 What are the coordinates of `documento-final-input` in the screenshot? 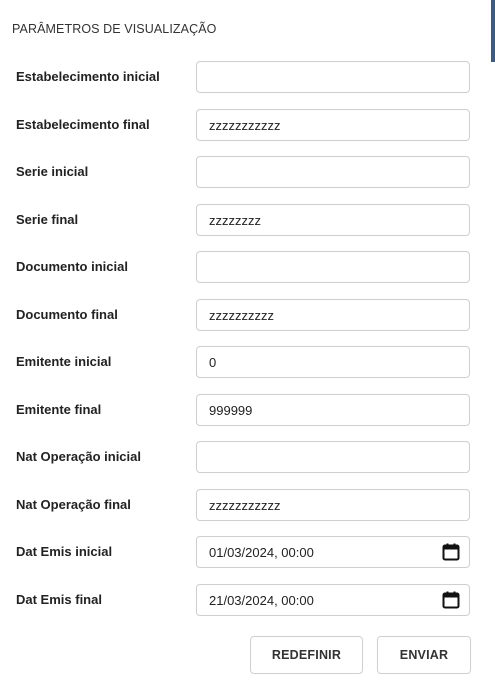 It's located at (333, 315).